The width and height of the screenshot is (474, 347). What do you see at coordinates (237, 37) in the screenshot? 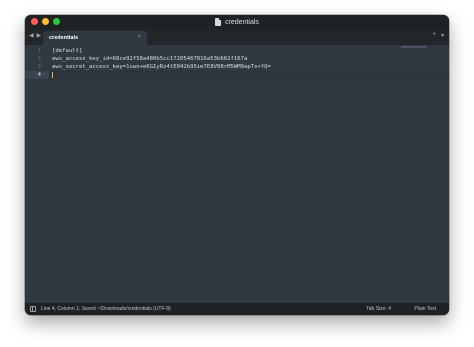
I see `tab-bar: ◀ ▶ credentials × + ▾` at bounding box center [237, 37].